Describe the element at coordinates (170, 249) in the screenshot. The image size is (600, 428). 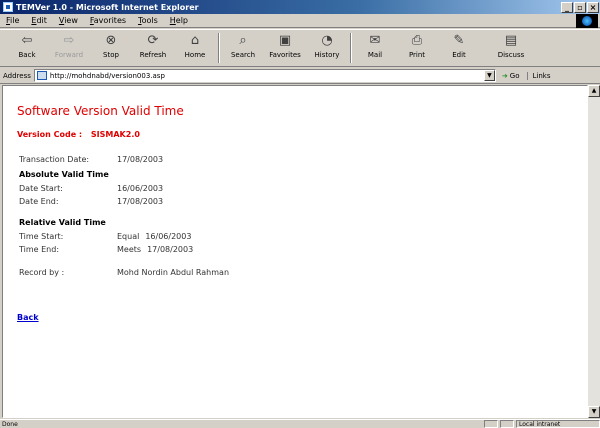
I see `time-end-date: 17/08/2003` at that location.